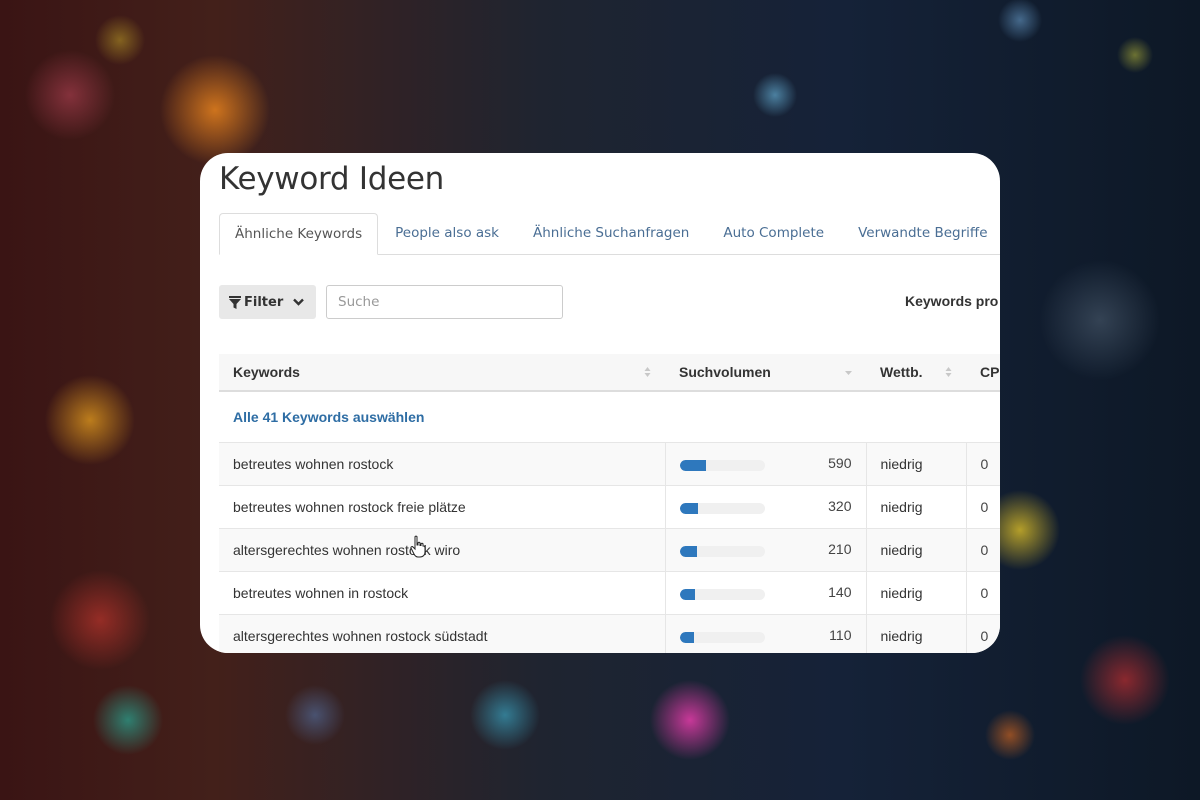  What do you see at coordinates (920, 233) in the screenshot?
I see `tab-related-terms: Verwandte Begriffe` at bounding box center [920, 233].